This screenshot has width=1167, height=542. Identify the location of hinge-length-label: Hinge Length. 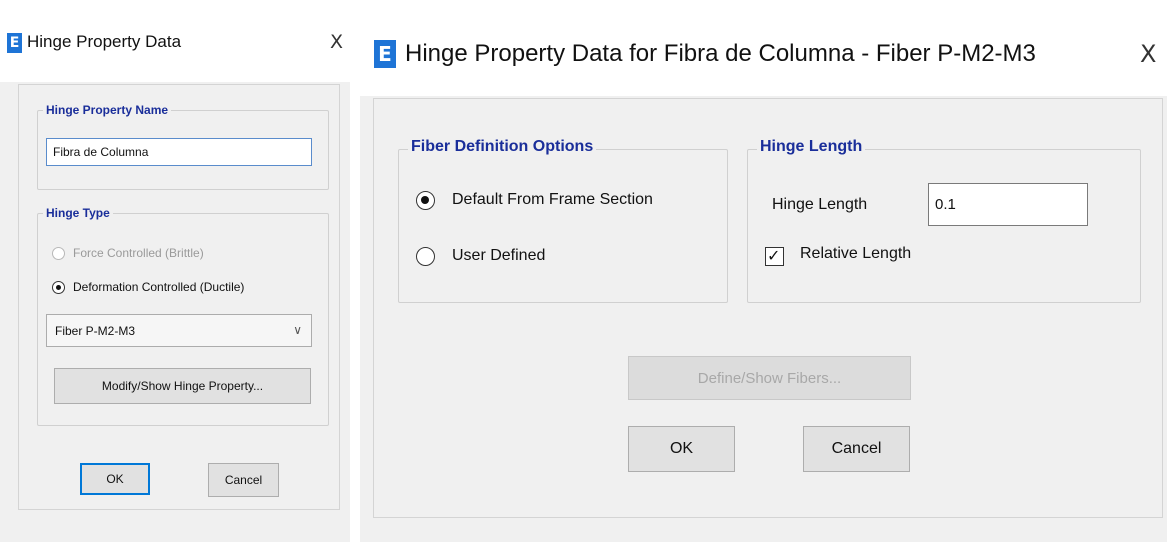
(820, 204).